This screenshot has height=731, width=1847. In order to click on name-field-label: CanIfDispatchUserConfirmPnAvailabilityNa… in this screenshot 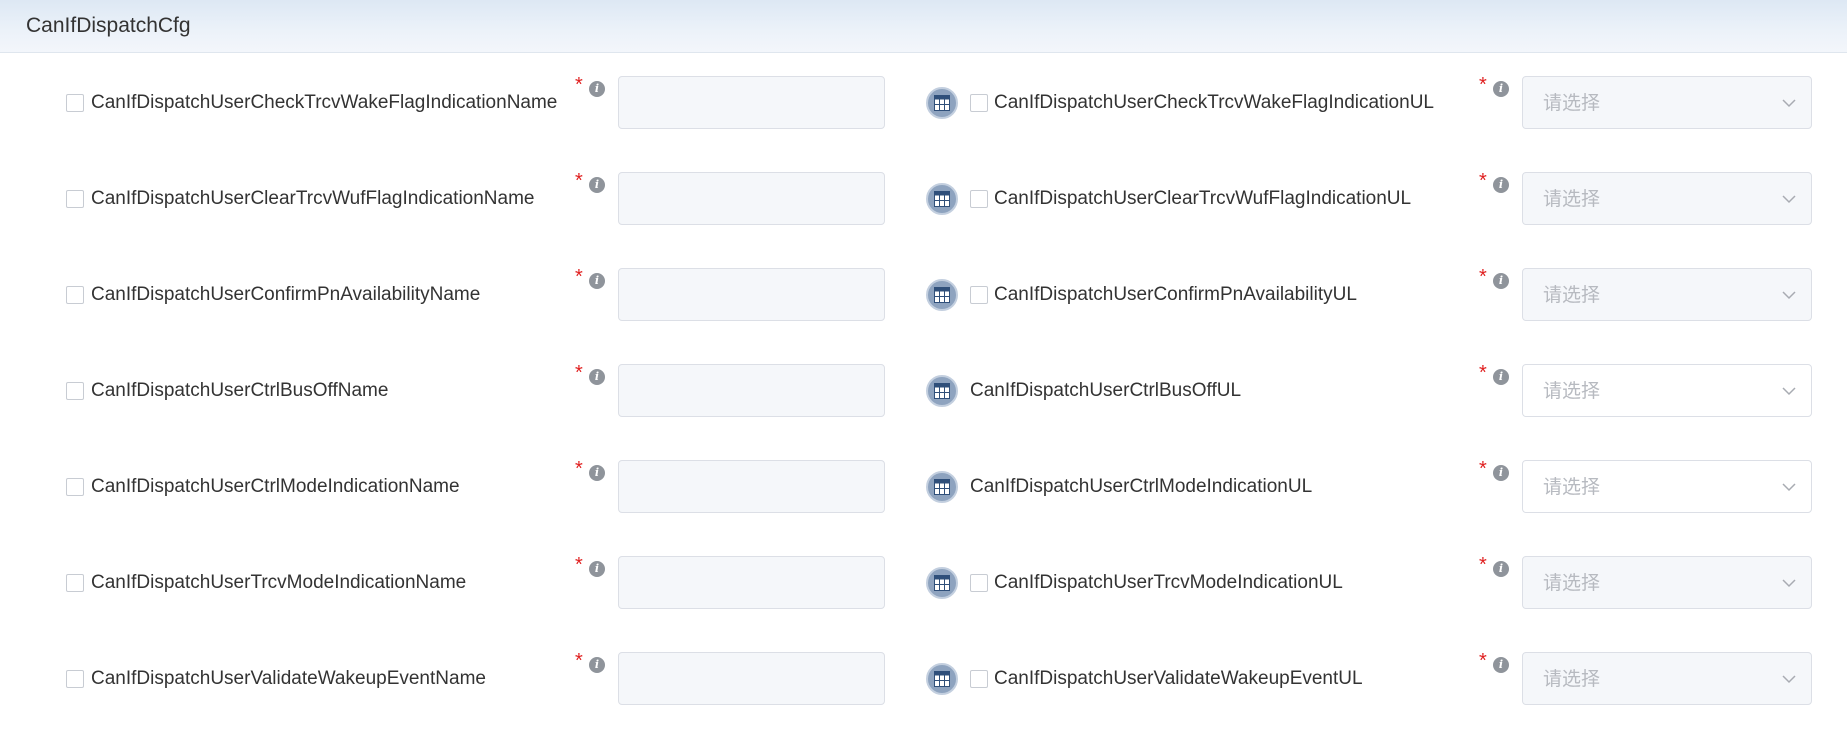, I will do `click(286, 294)`.